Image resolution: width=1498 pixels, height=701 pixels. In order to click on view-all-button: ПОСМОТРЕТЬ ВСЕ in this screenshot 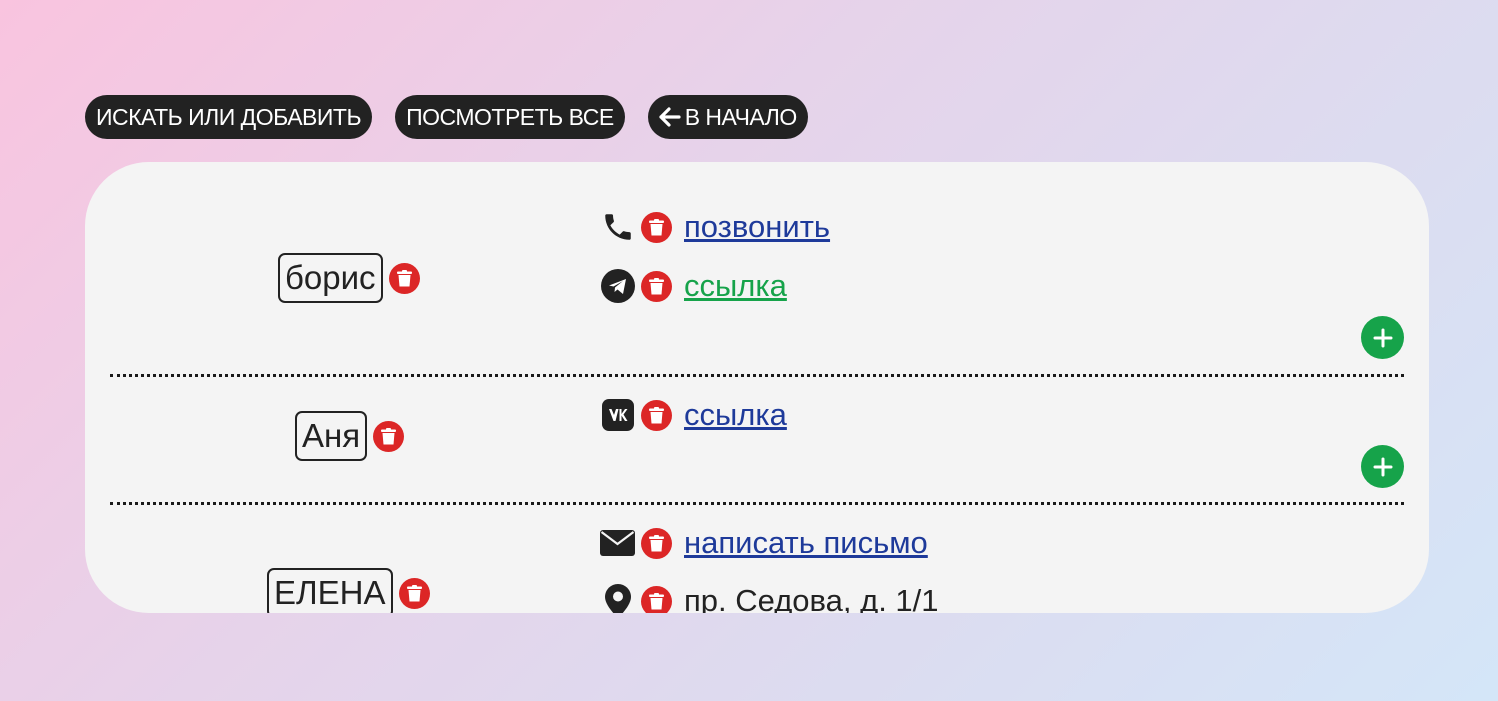, I will do `click(510, 117)`.